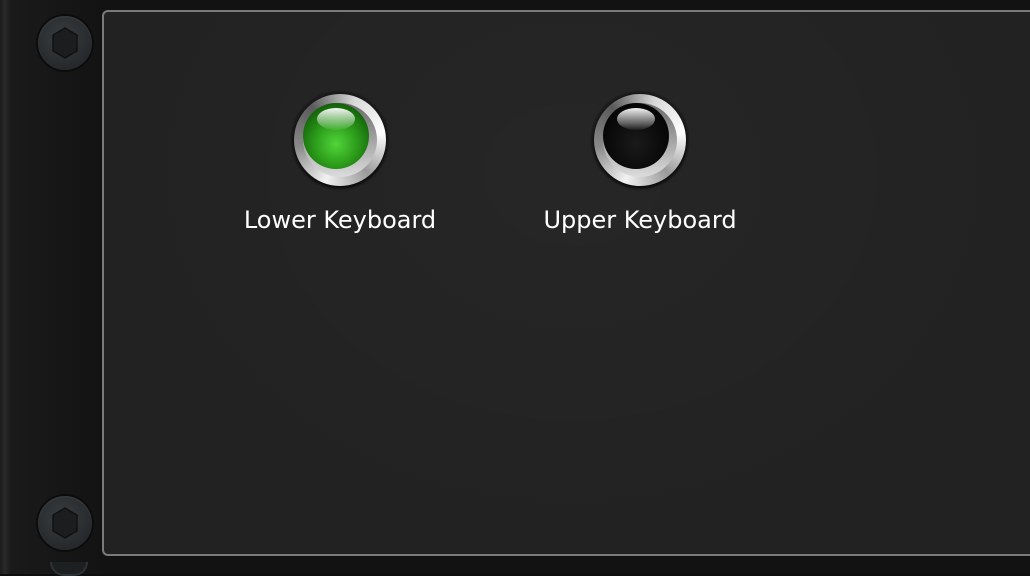 This screenshot has width=1030, height=576. What do you see at coordinates (65, 43) in the screenshot?
I see `rack-screw-top-icon` at bounding box center [65, 43].